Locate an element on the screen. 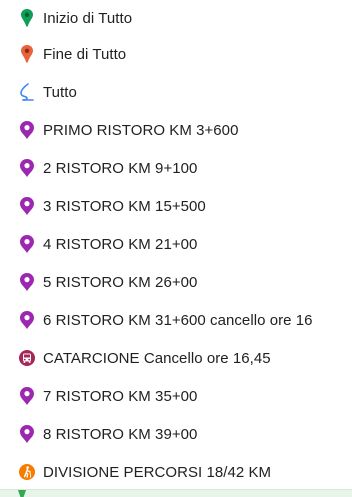  legend-item-route: Tutto is located at coordinates (176, 92).